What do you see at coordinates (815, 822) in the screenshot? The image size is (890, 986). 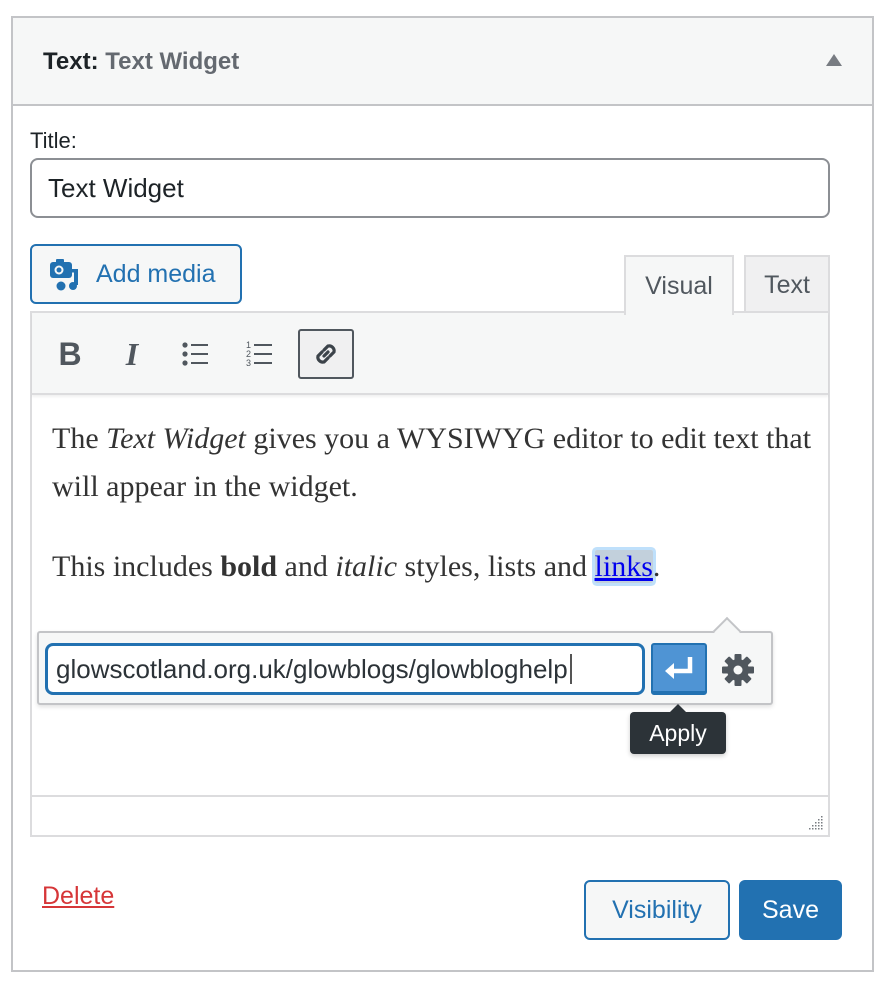 I see `resize-handle-icon` at bounding box center [815, 822].